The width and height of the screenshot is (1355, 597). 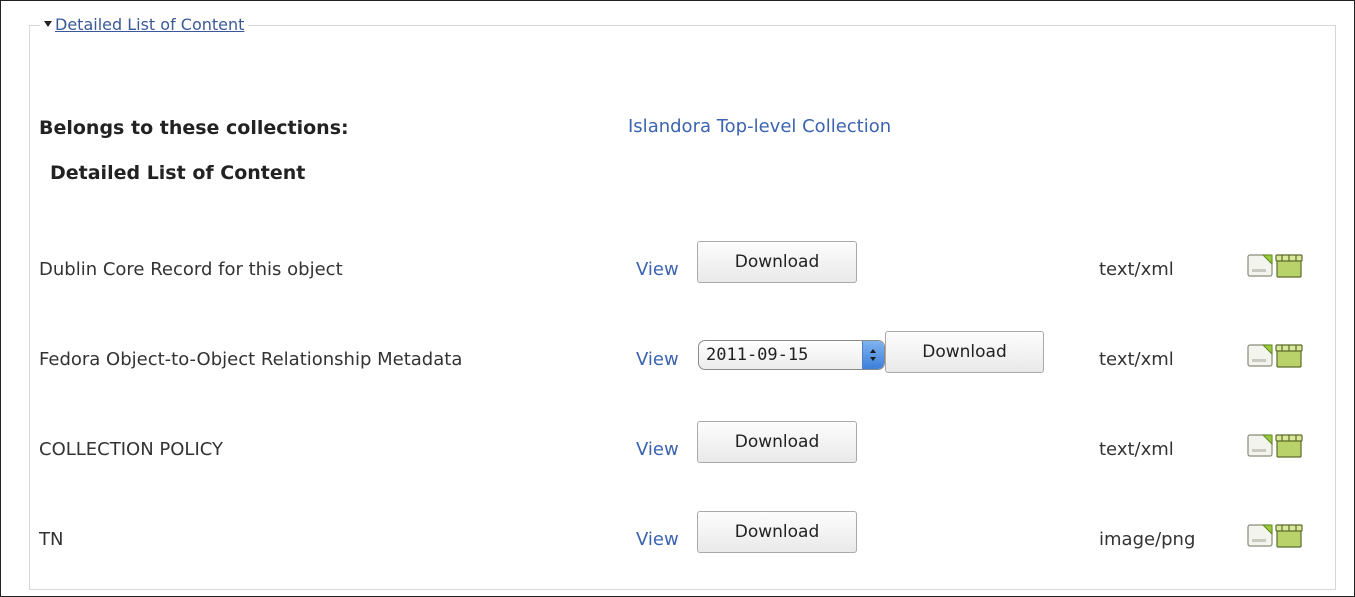 I want to click on datastream-name: Dublin Core Record for this object, so click(x=191, y=269).